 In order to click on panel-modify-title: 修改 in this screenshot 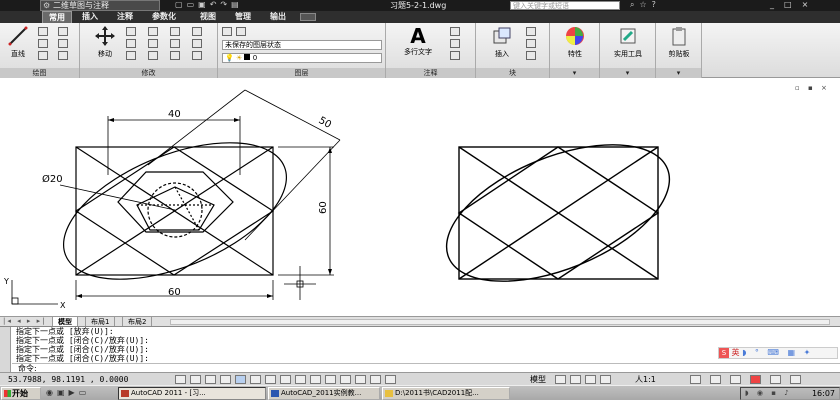, I will do `click(148, 73)`.